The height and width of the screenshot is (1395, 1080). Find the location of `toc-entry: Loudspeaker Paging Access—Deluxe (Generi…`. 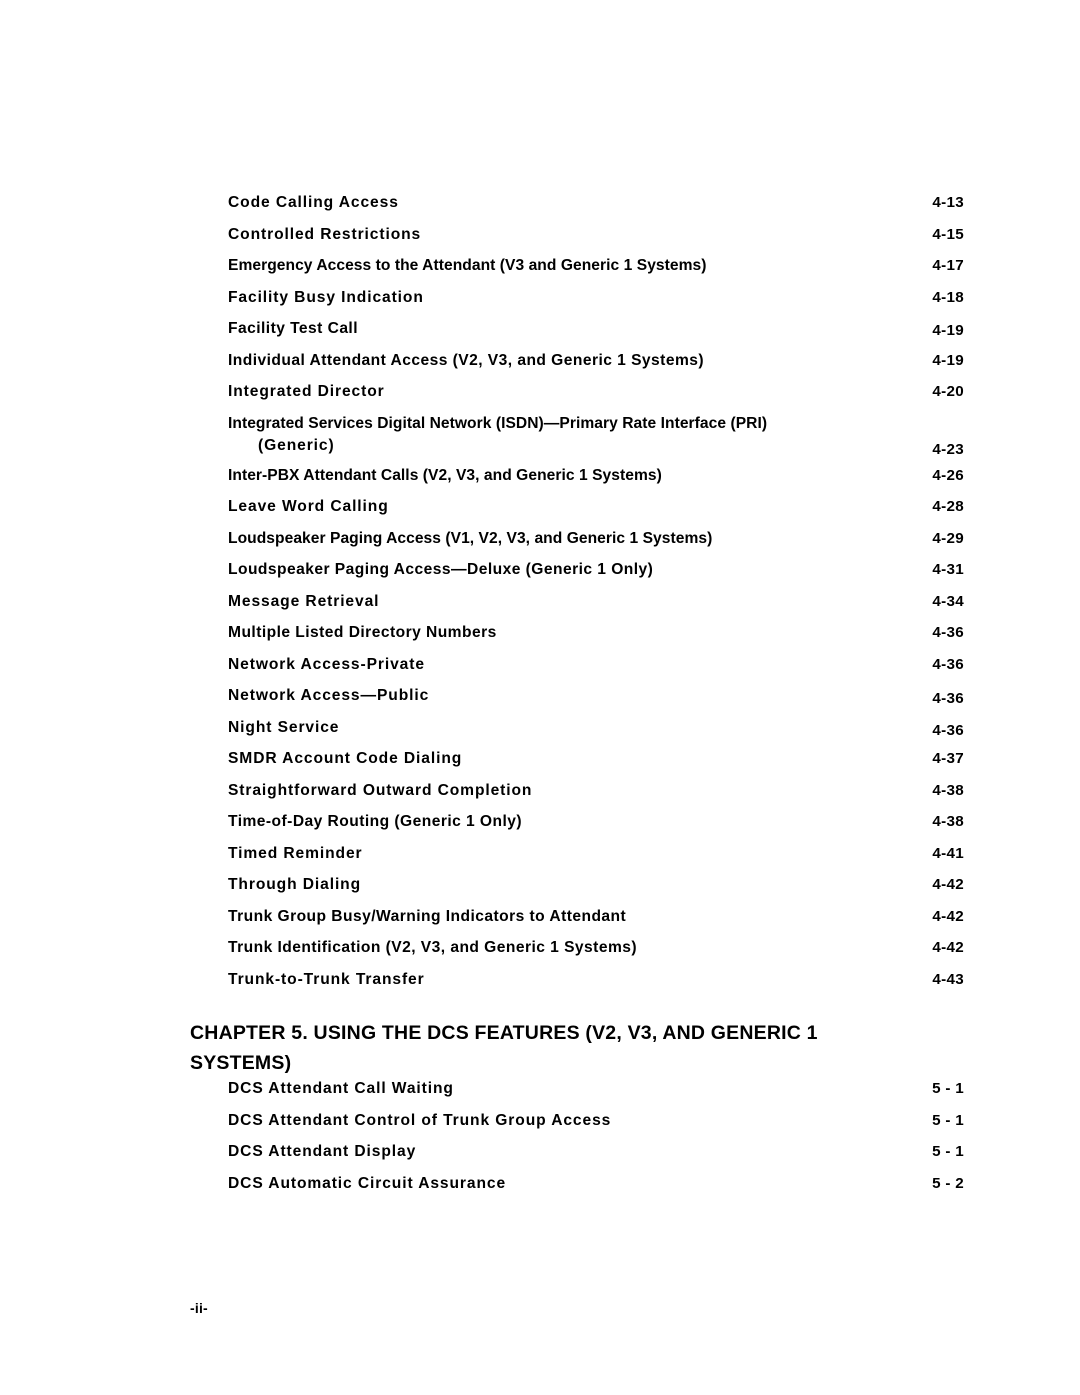

toc-entry: Loudspeaker Paging Access—Deluxe (Generi… is located at coordinates (596, 575).